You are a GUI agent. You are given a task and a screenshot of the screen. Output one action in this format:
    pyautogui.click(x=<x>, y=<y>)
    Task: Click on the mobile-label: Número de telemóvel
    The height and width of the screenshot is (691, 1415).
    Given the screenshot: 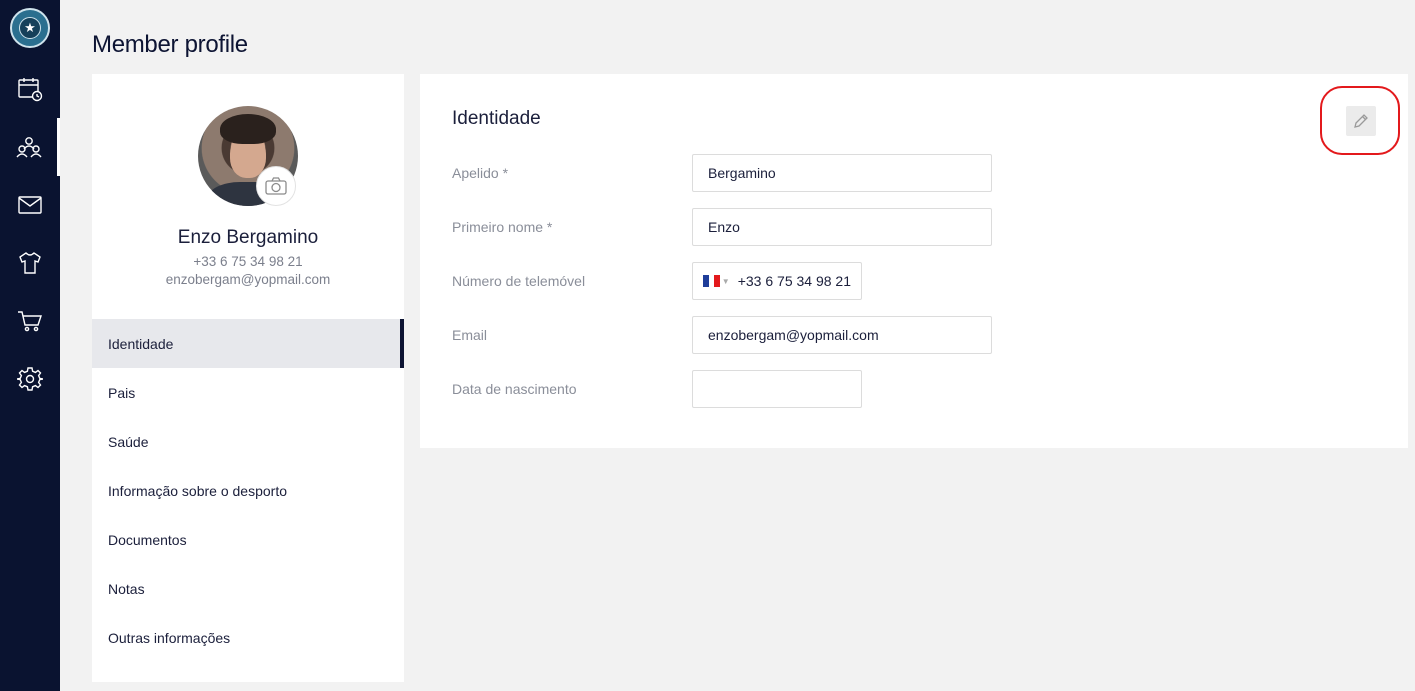 What is the action you would take?
    pyautogui.click(x=519, y=281)
    